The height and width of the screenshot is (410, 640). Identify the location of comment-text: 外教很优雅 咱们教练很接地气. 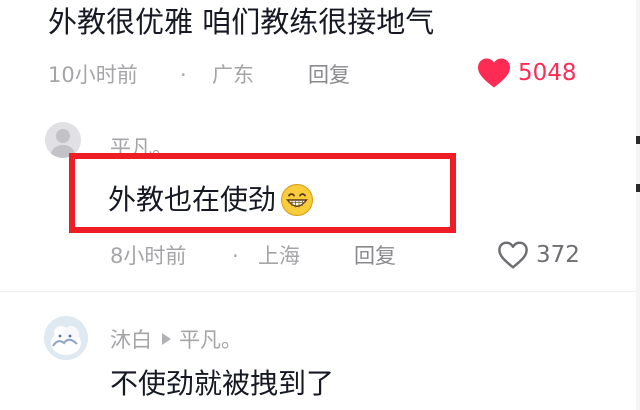
(241, 22).